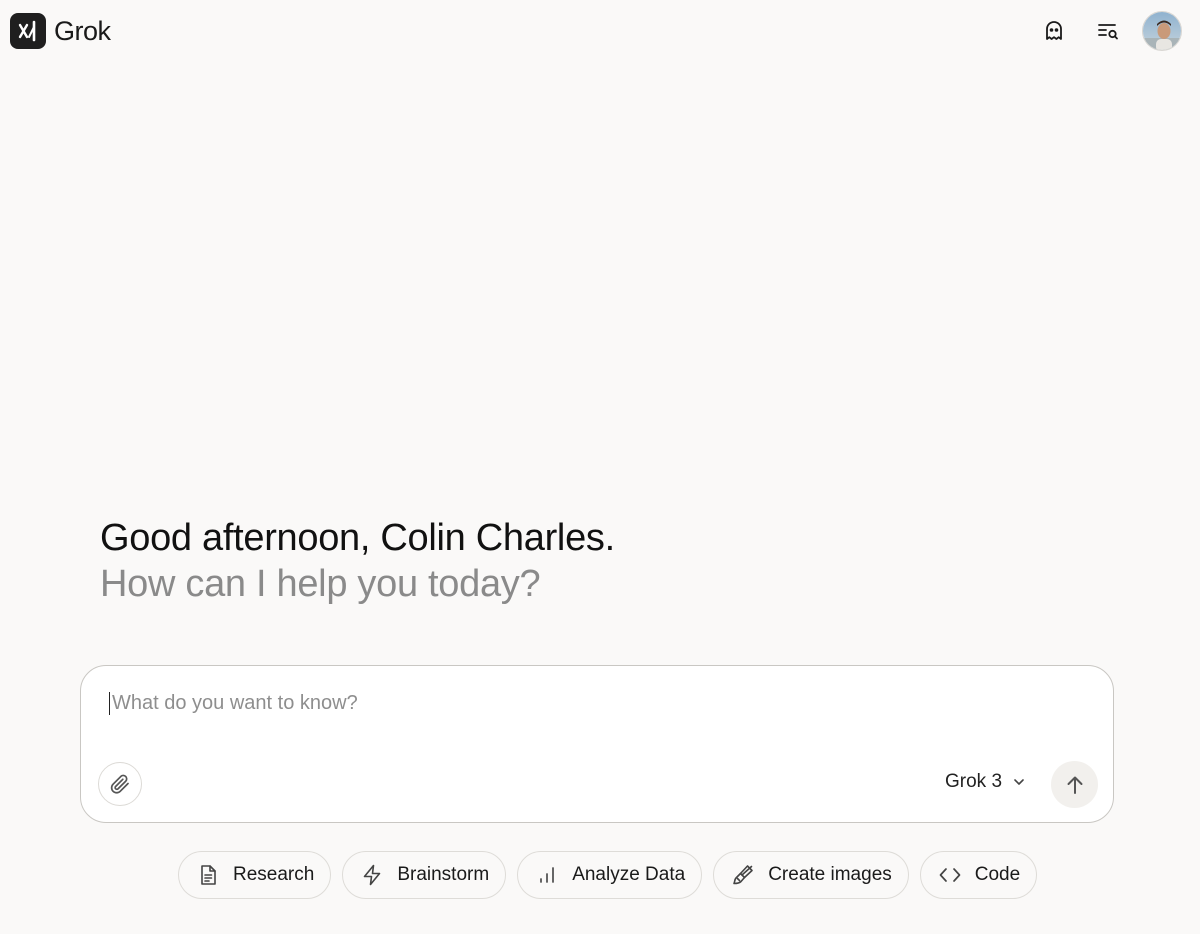 This screenshot has width=1200, height=934. I want to click on chip-label: Code, so click(997, 874).